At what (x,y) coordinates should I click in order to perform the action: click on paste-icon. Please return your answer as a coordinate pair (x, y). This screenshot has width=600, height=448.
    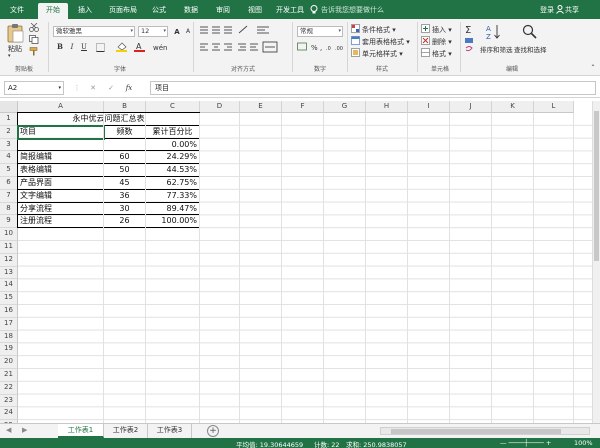
    Looking at the image, I should click on (15, 33).